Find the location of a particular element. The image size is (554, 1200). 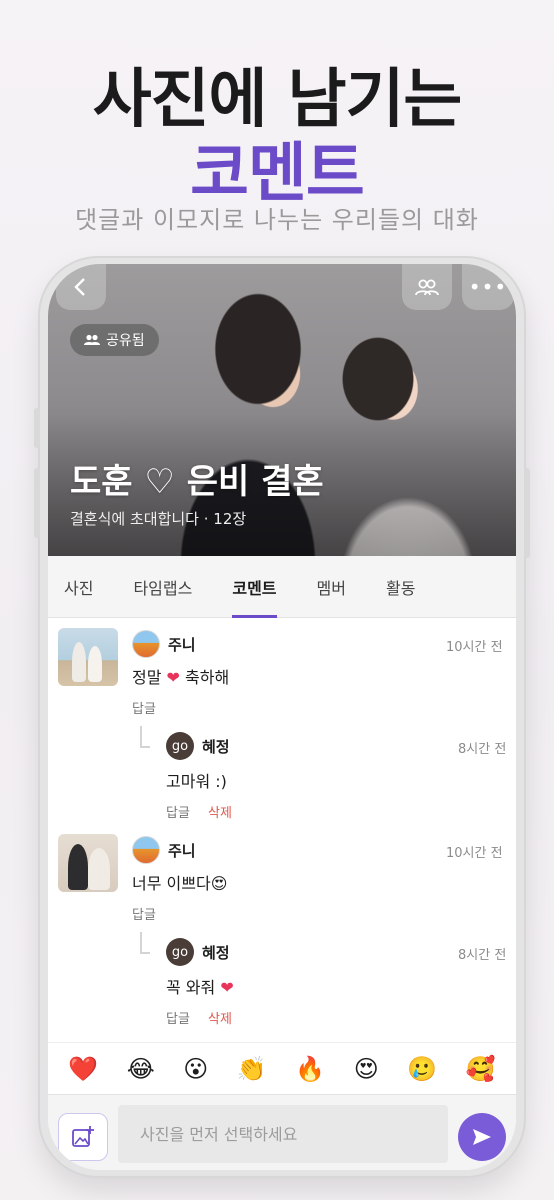

tab-members: 멤버 is located at coordinates (331, 587).